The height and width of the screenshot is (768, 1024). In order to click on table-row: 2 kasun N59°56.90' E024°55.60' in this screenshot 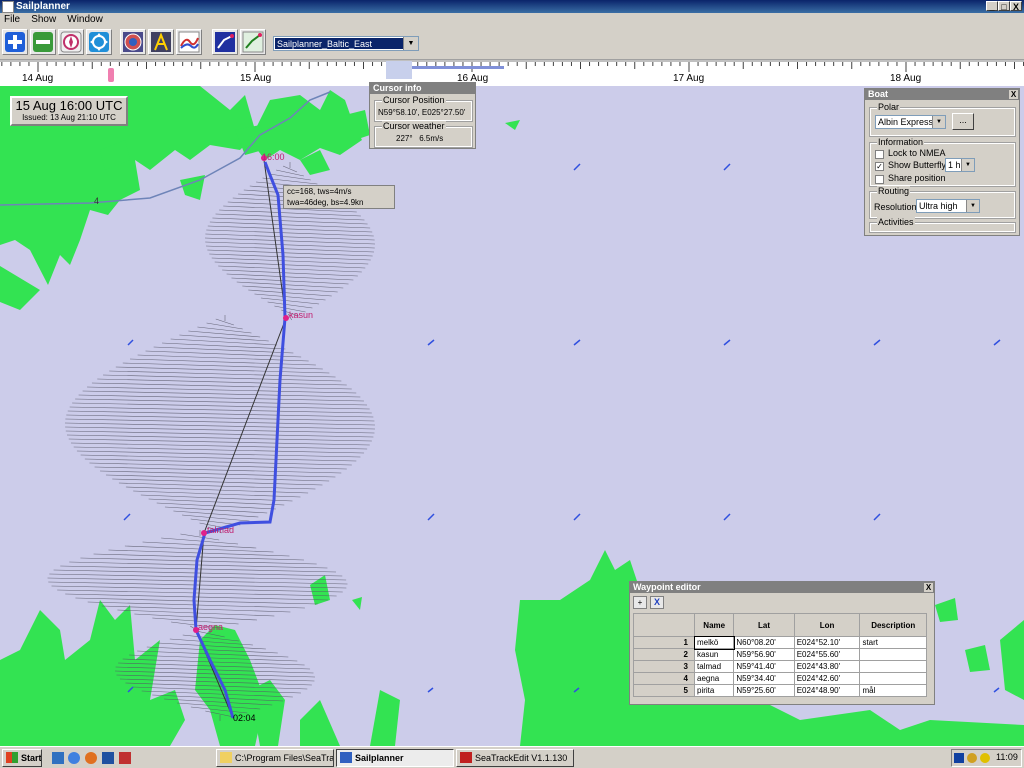, I will do `click(780, 654)`.